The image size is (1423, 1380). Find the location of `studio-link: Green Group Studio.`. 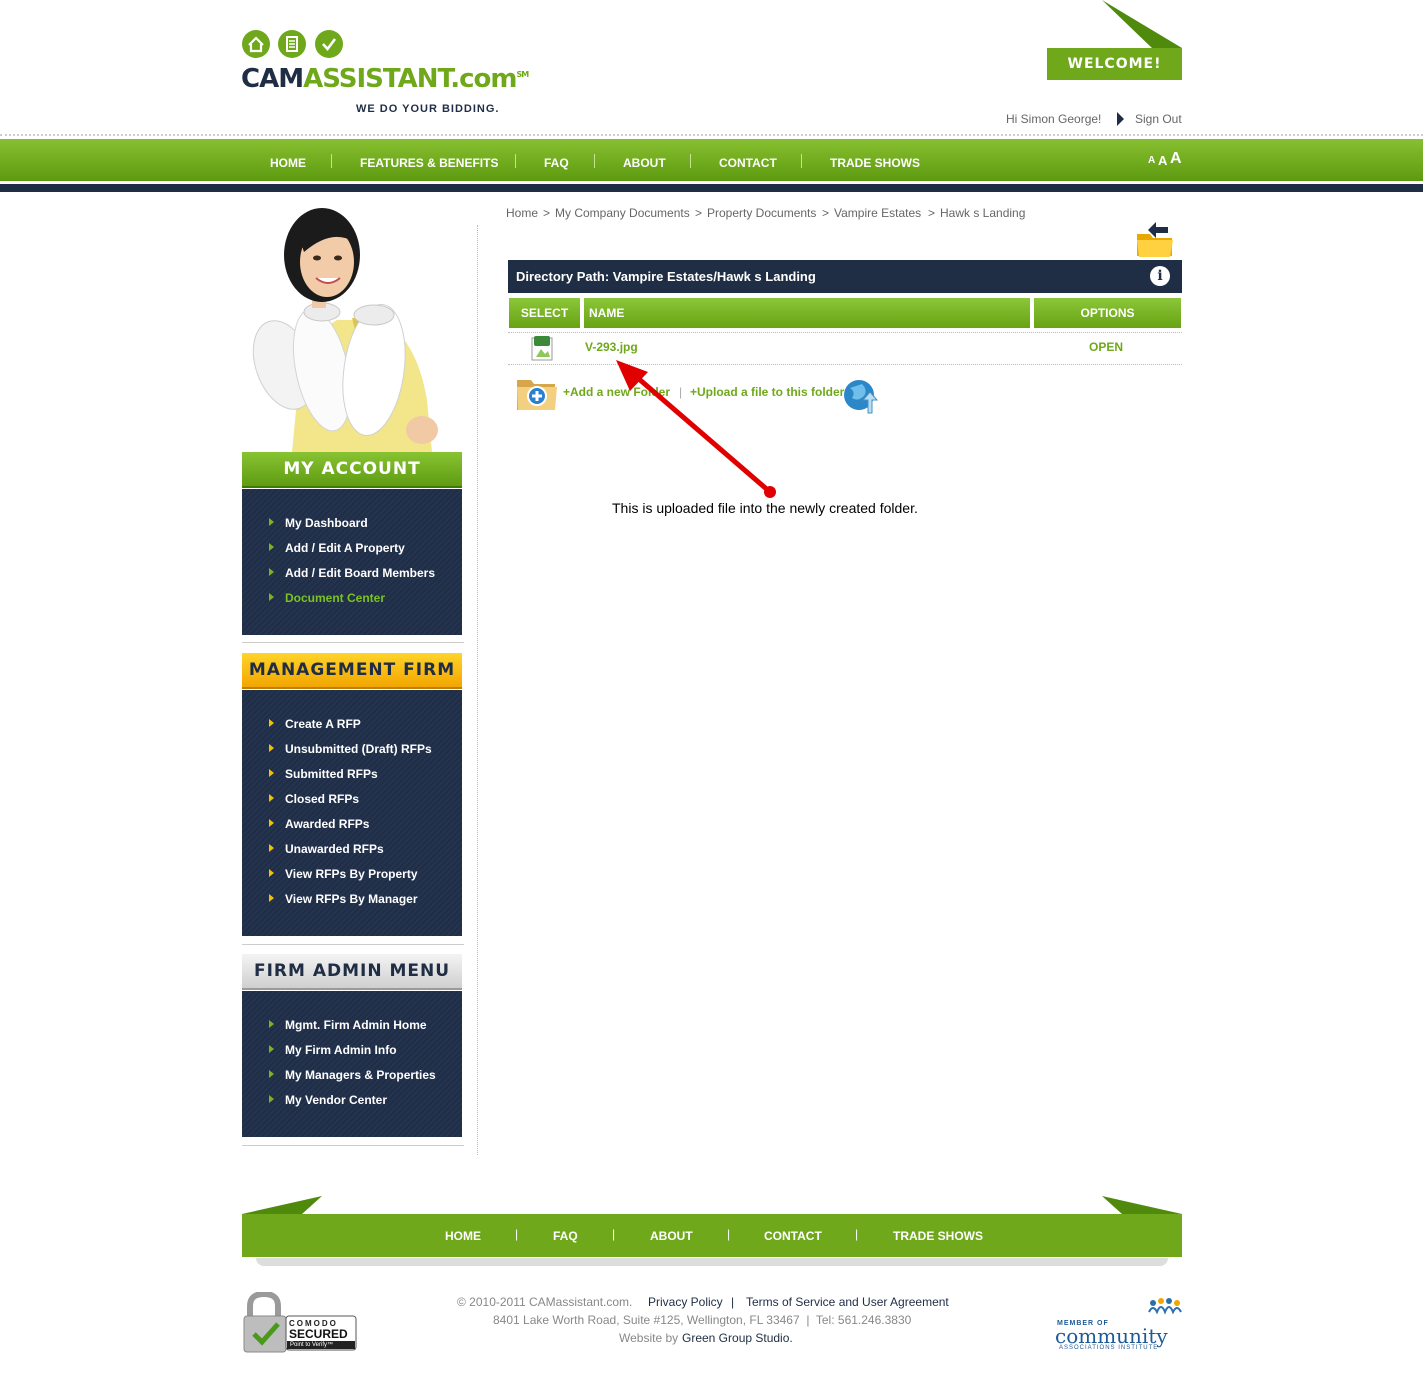

studio-link: Green Group Studio. is located at coordinates (737, 1338).